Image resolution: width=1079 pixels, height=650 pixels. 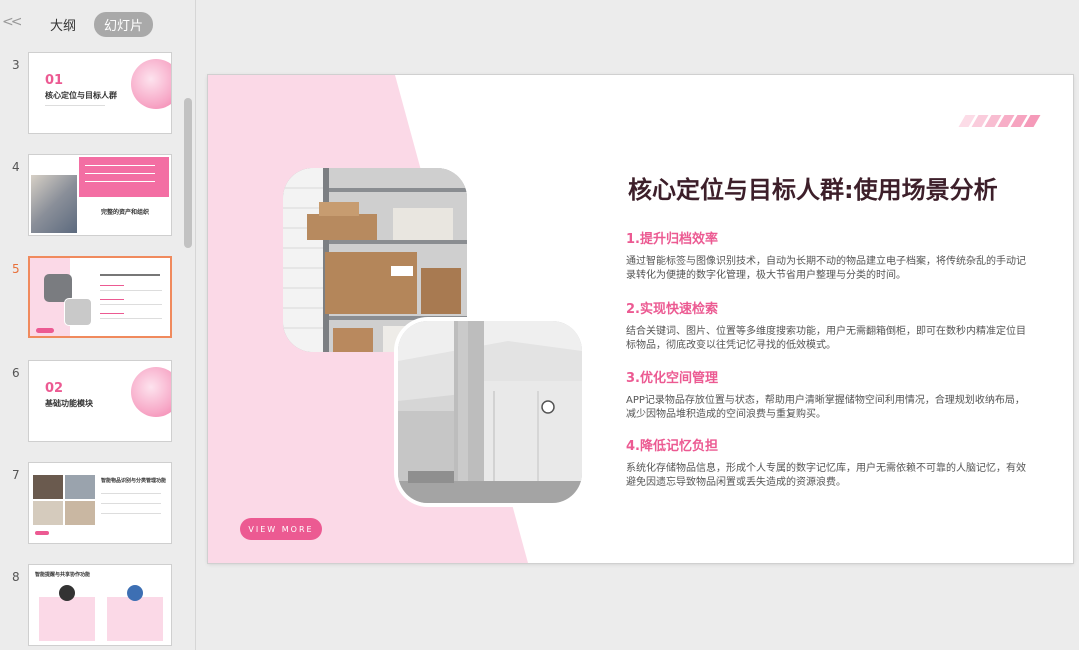 I want to click on thumbnail-title: 基础功能模块, so click(x=69, y=403).